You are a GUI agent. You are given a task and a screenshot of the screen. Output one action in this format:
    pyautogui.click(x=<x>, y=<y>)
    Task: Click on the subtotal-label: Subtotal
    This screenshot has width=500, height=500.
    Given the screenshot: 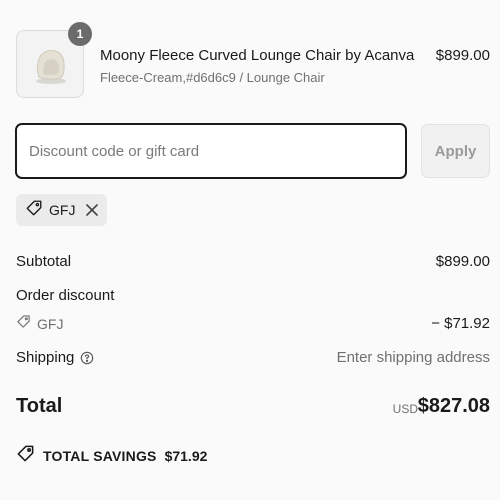 What is the action you would take?
    pyautogui.click(x=44, y=261)
    